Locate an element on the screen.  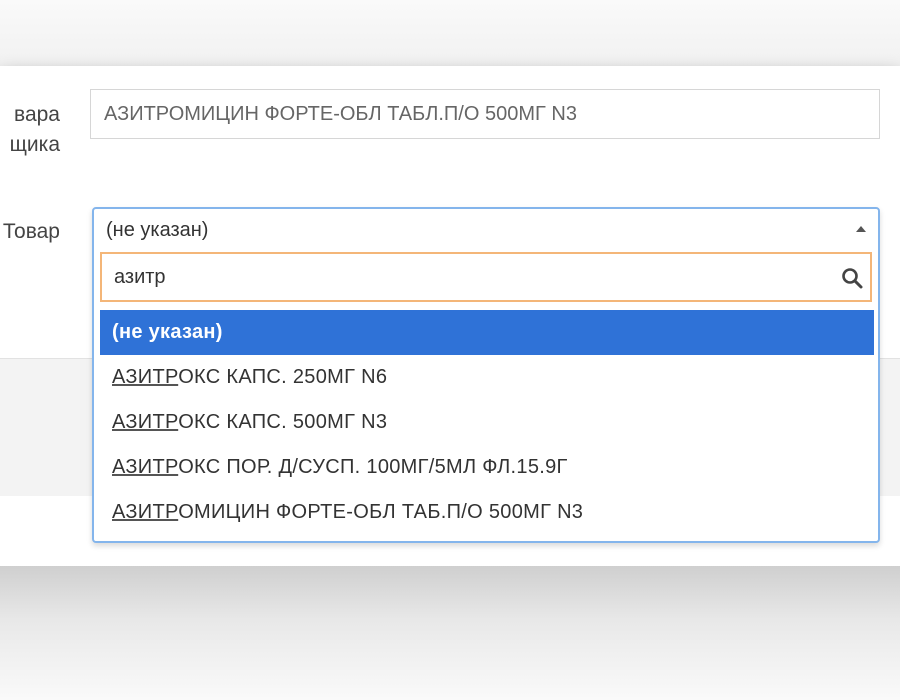
dropdown-search-box is located at coordinates (486, 277).